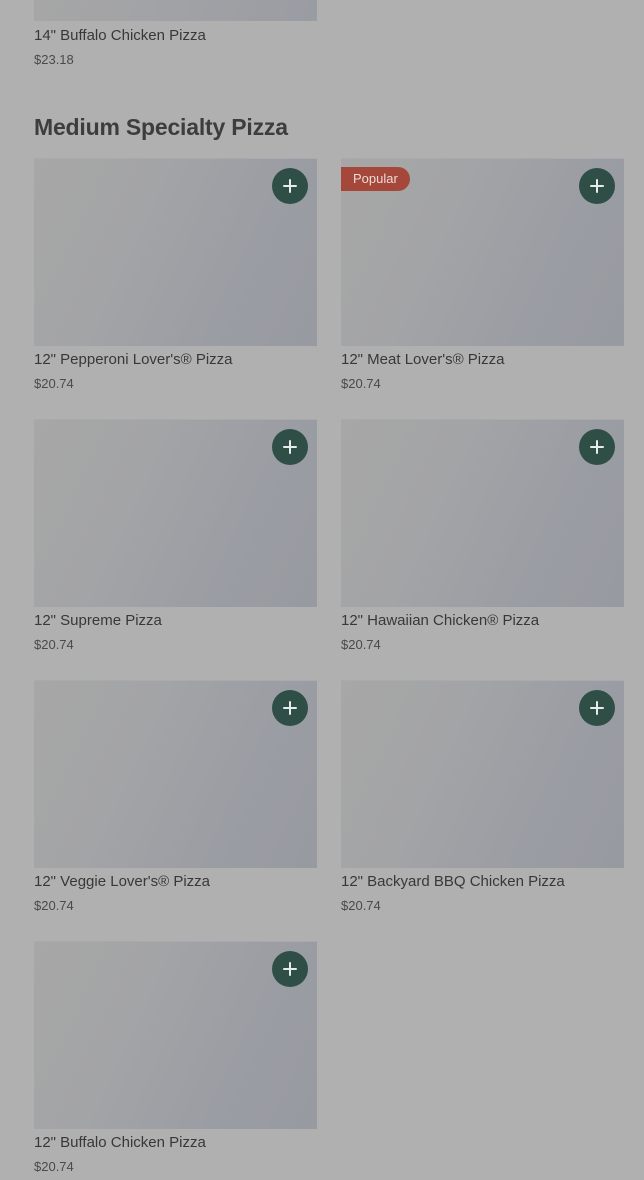 The width and height of the screenshot is (644, 1180). I want to click on item-name: 12" Veggie Lover's® Pizza, so click(122, 881).